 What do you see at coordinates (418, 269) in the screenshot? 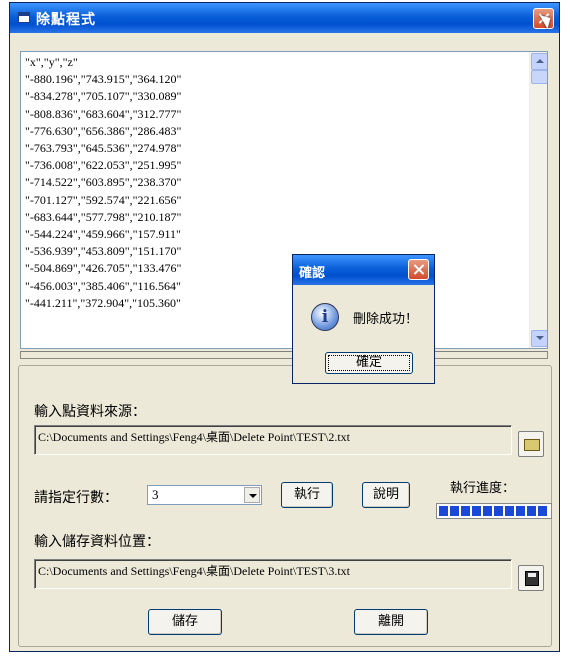
I see `dialog-close-button` at bounding box center [418, 269].